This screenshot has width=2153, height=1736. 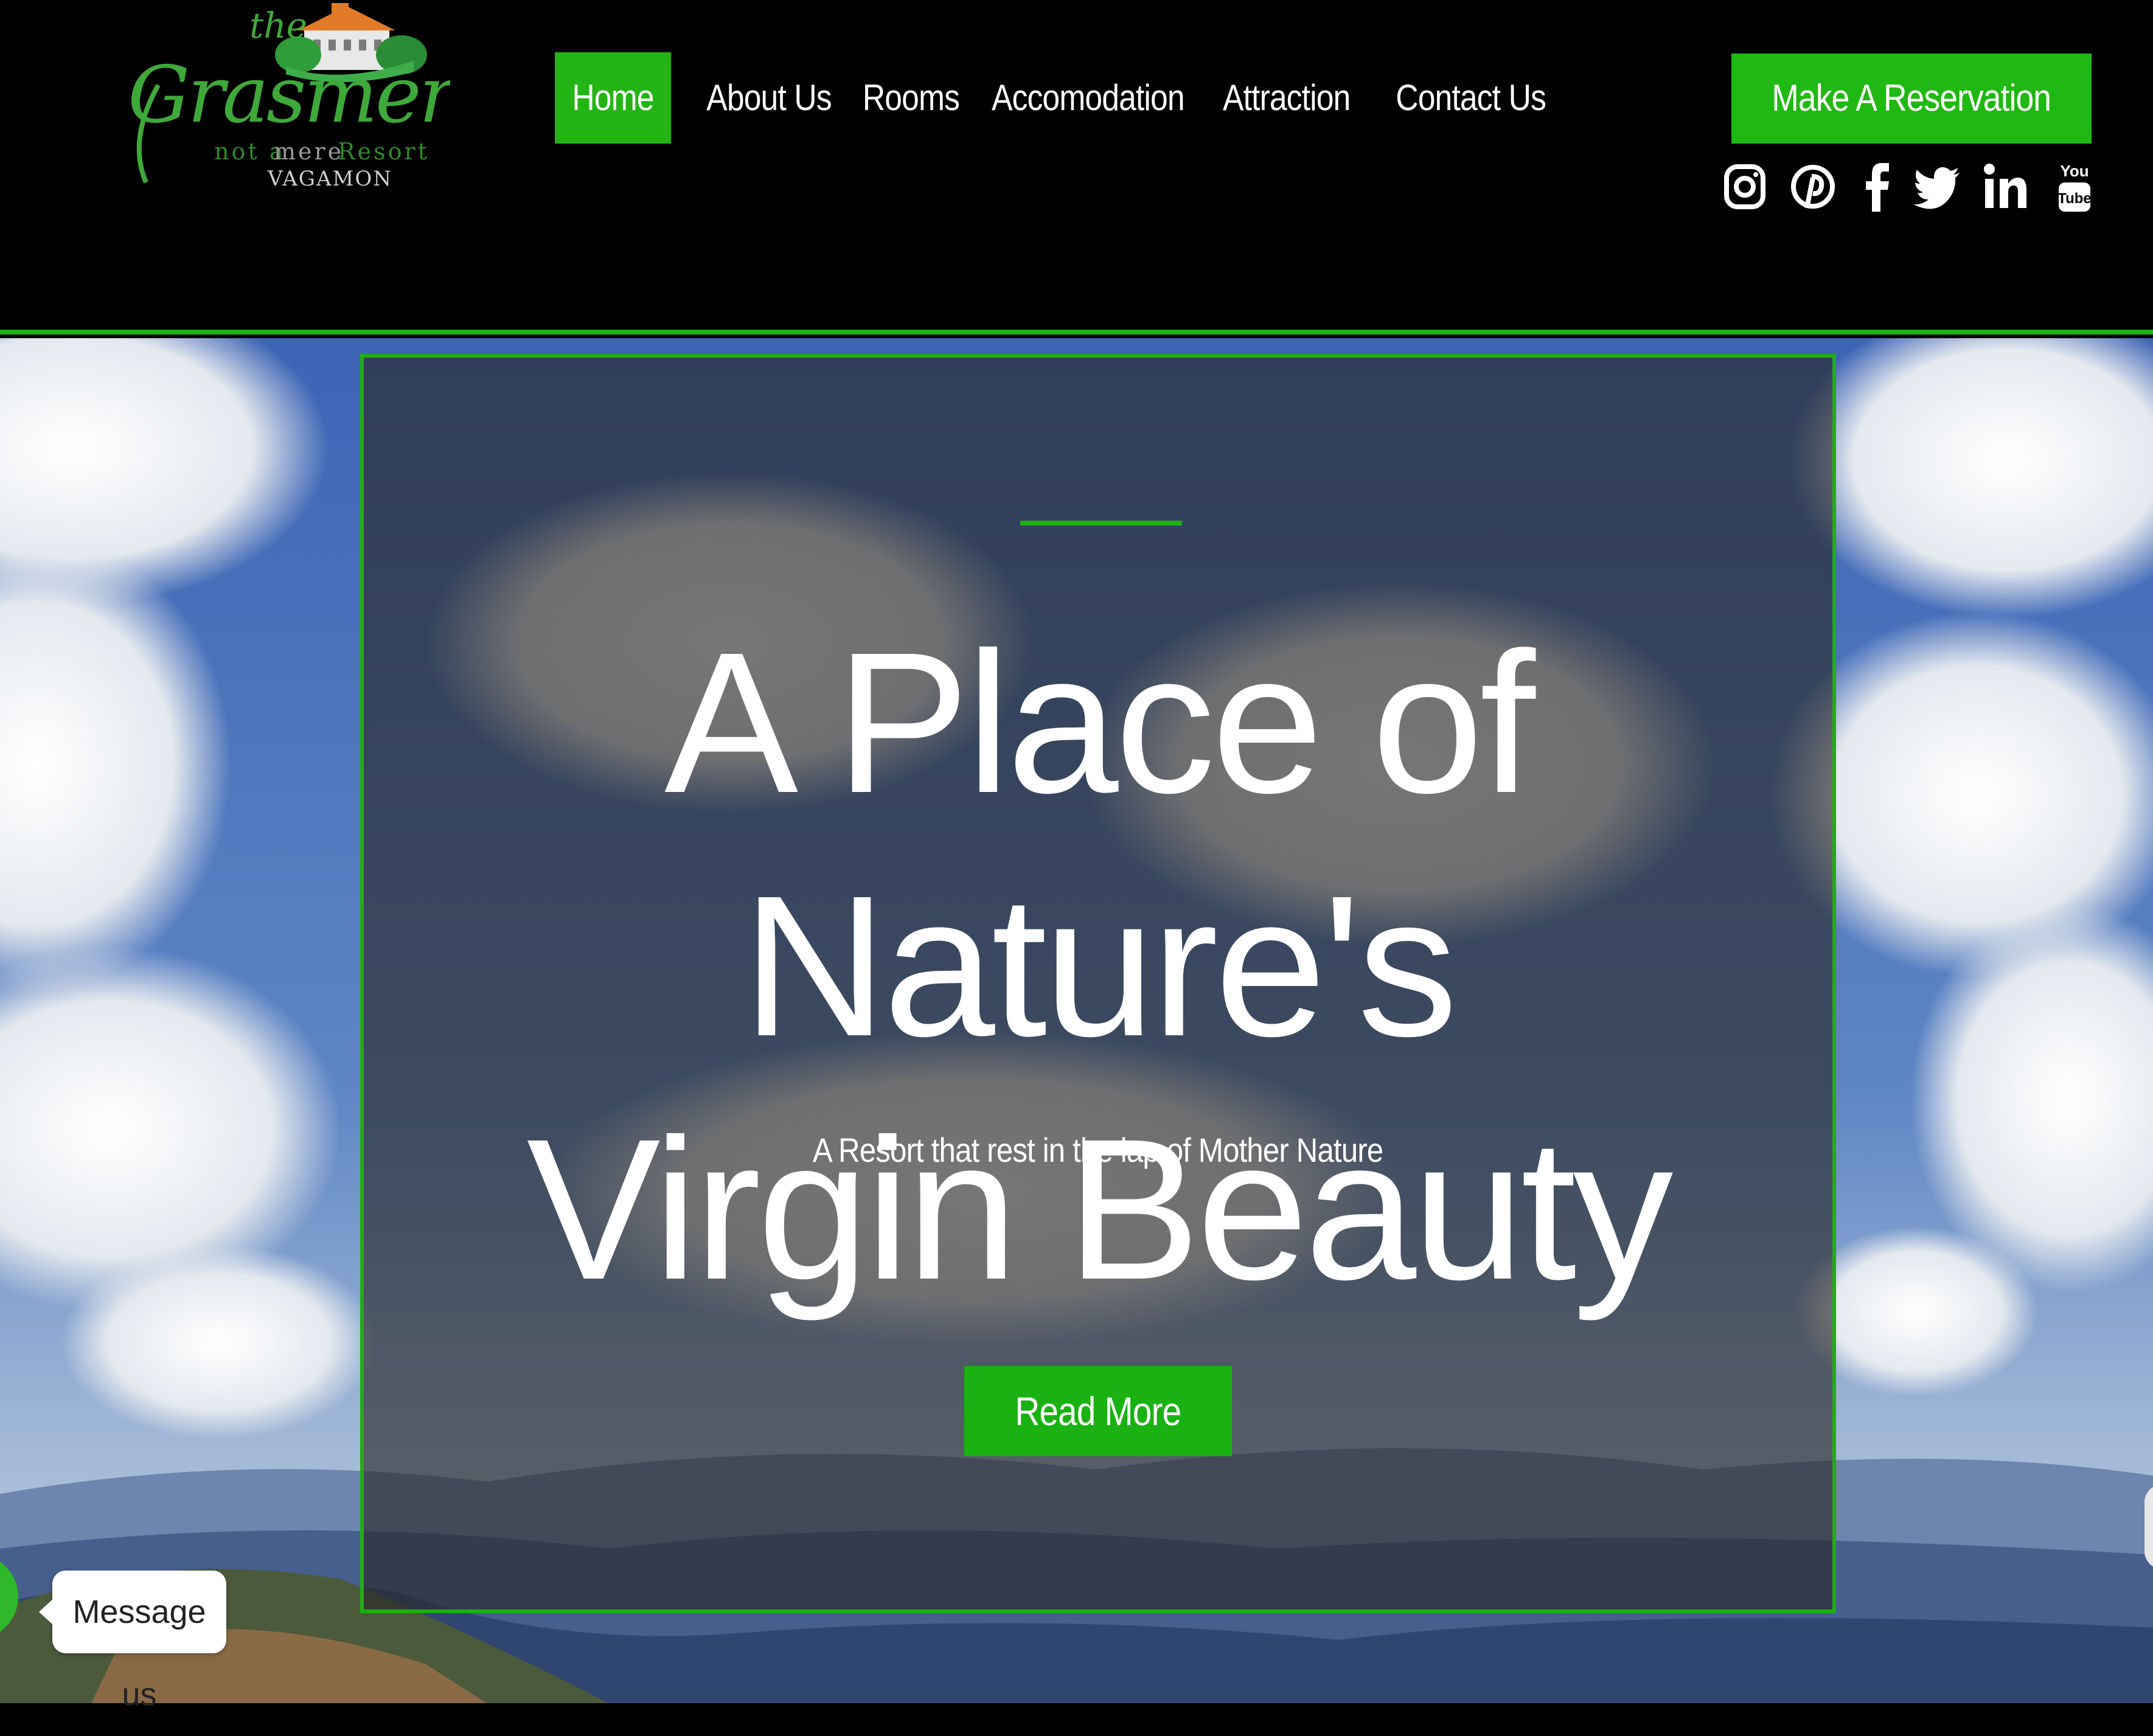 I want to click on svg-text: You, so click(x=2074, y=171).